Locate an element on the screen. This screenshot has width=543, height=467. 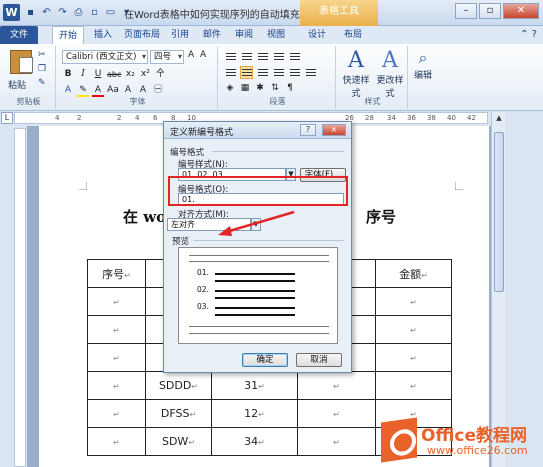
table-row: ↵ SDDD↵ 31↵ ↵ ↵ is located at coordinates (269, 385).